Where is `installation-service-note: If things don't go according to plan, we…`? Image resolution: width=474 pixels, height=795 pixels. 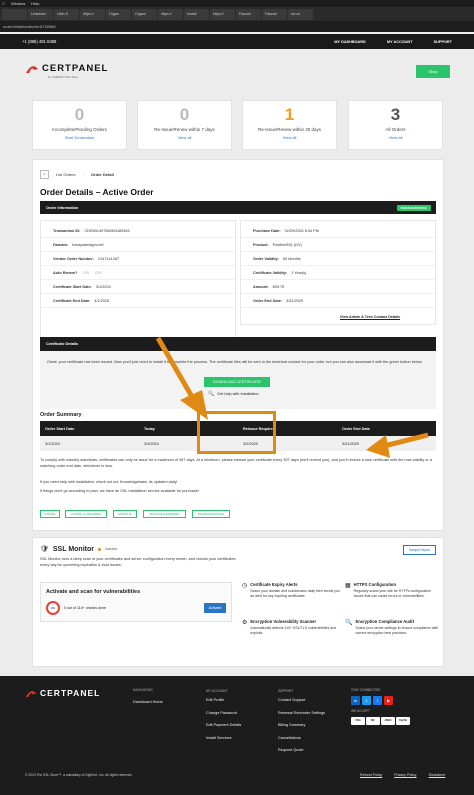
installation-service-note: If things don't go according to plan, we… is located at coordinates (238, 492).